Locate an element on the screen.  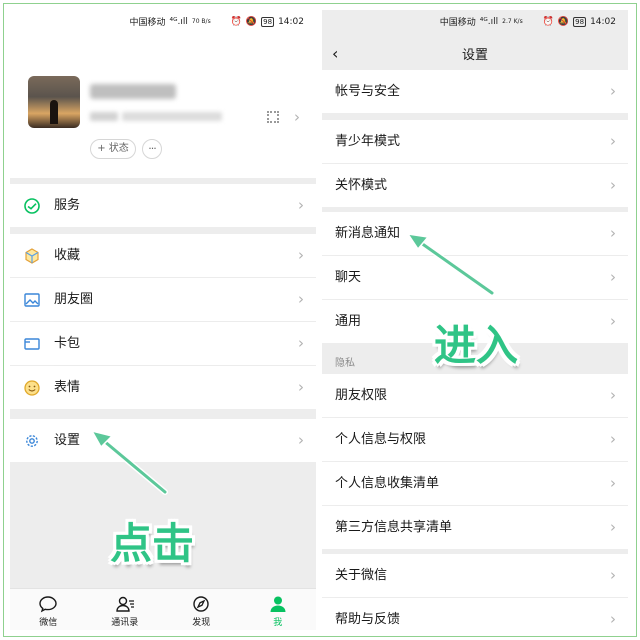
tab-contacts: 通讯录 is located at coordinates (125, 609).